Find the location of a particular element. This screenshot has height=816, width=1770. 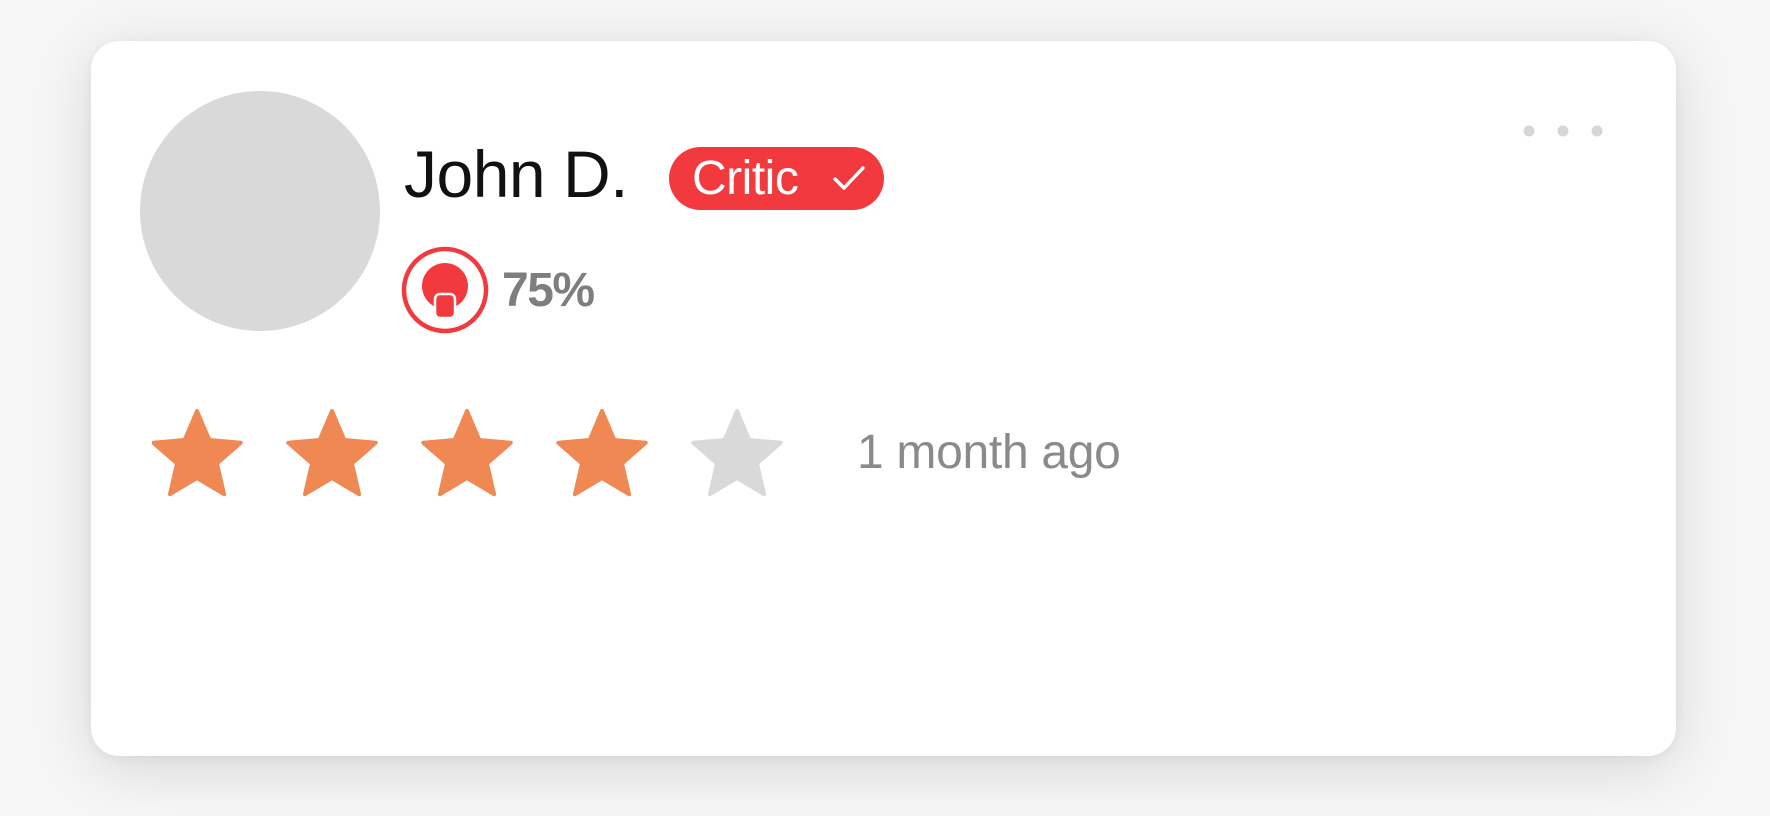

review-timestamp: 1 month ago is located at coordinates (989, 452).